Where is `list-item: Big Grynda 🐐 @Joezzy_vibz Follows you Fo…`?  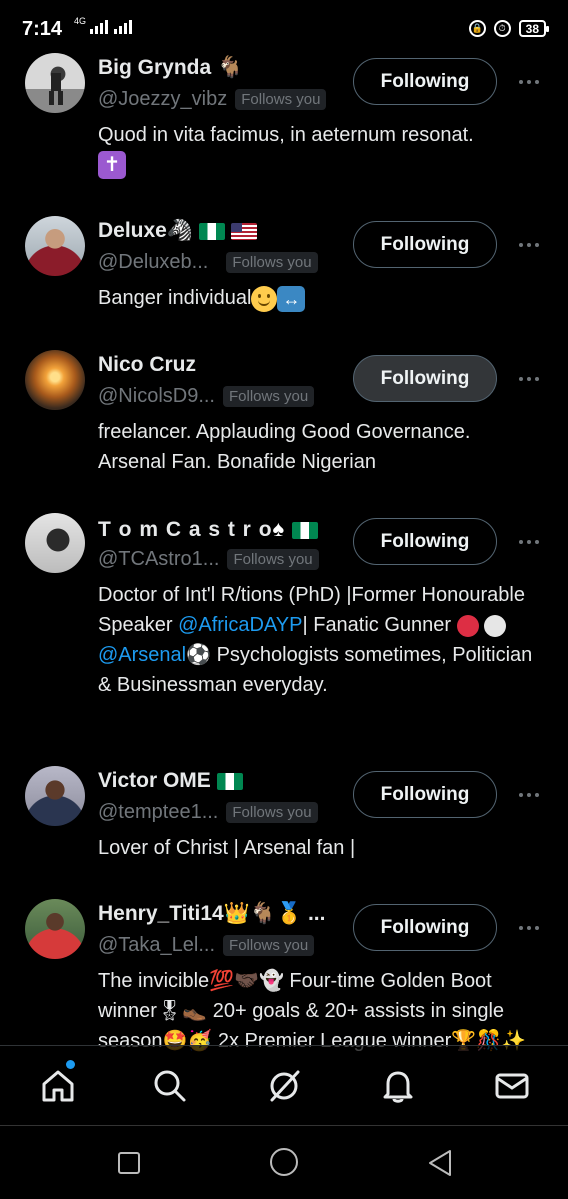
list-item: Big Grynda 🐐 @Joezzy_vibz Follows you Fo… is located at coordinates (284, 128).